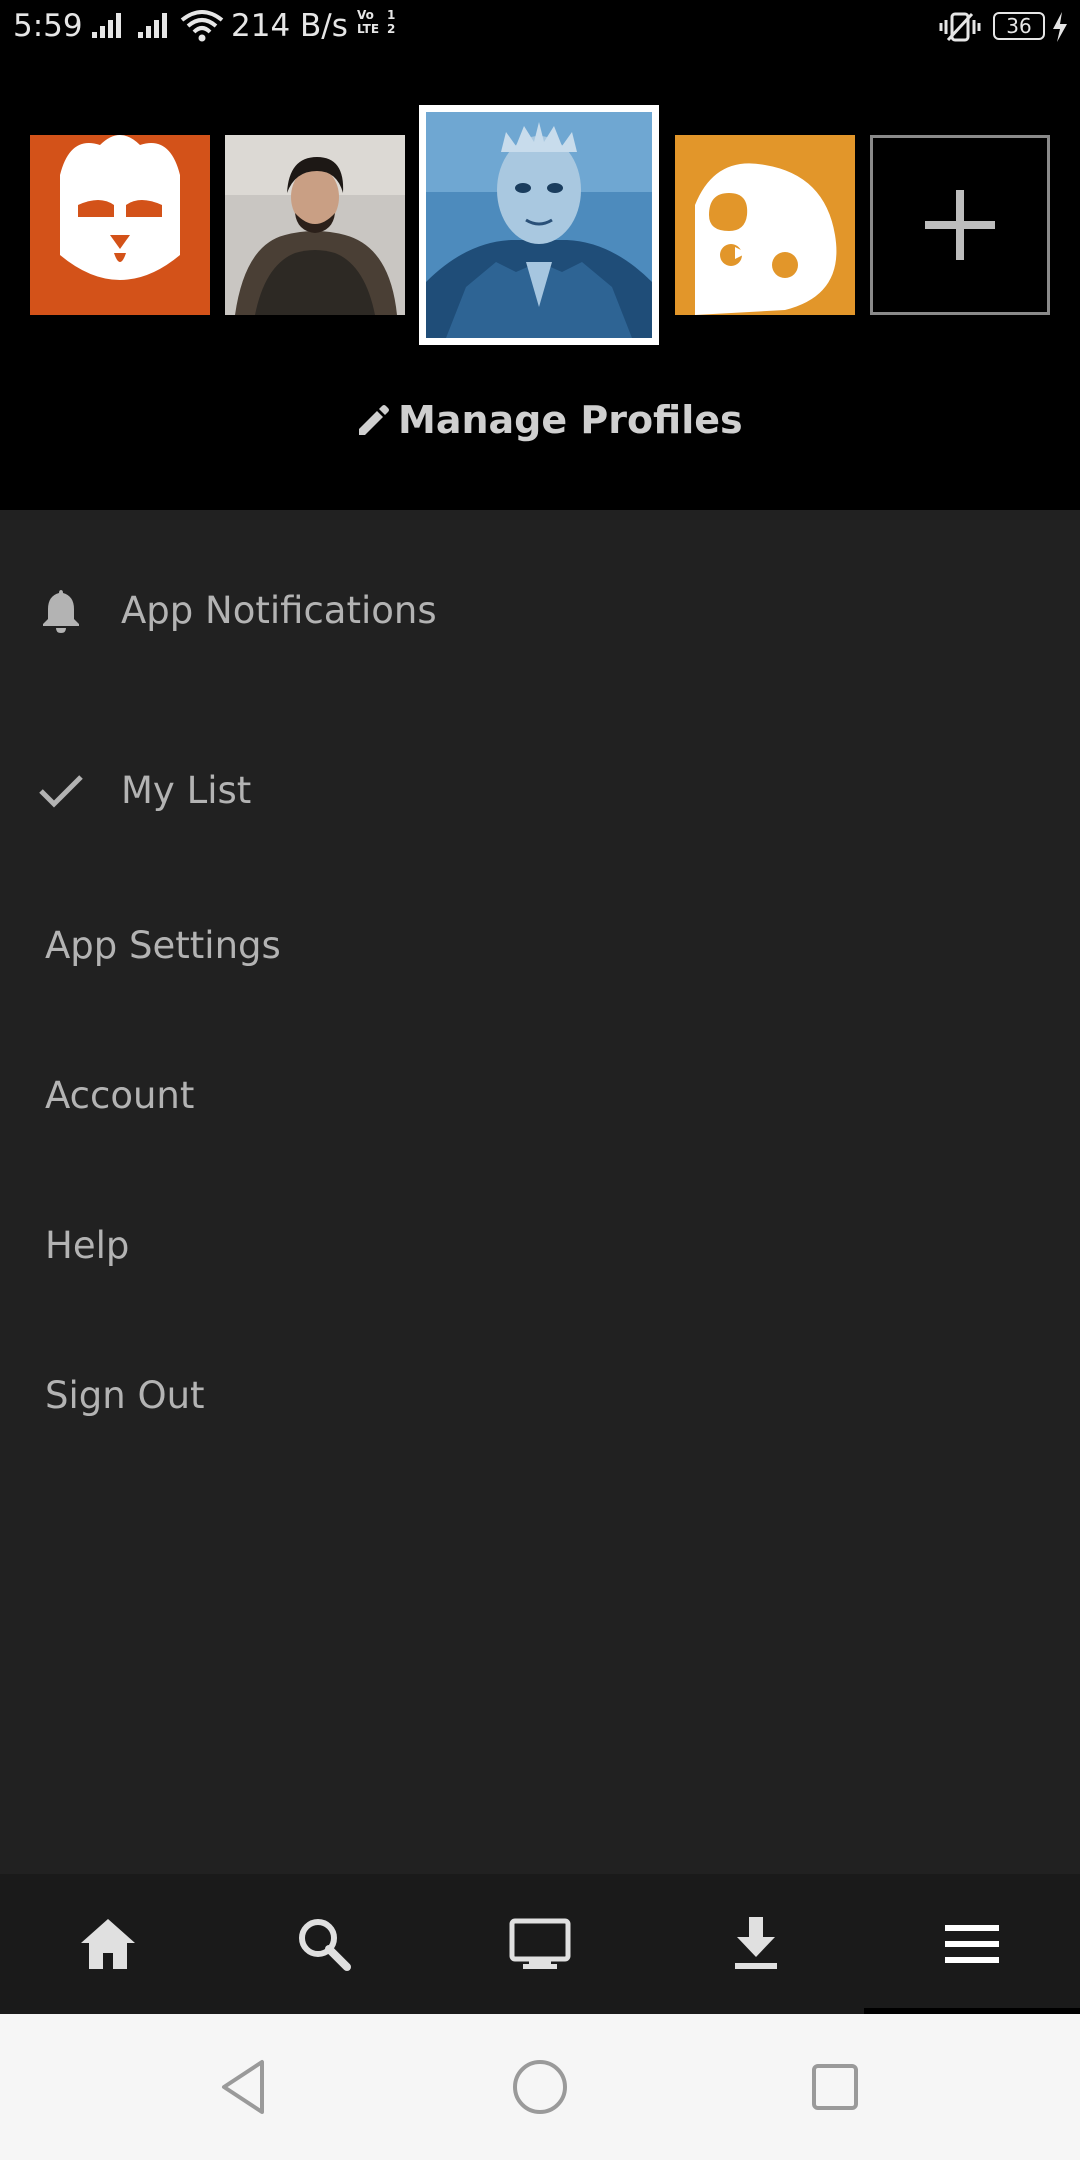 The width and height of the screenshot is (1080, 2160). What do you see at coordinates (315, 225) in the screenshot?
I see `profile-avatar-jon-snow` at bounding box center [315, 225].